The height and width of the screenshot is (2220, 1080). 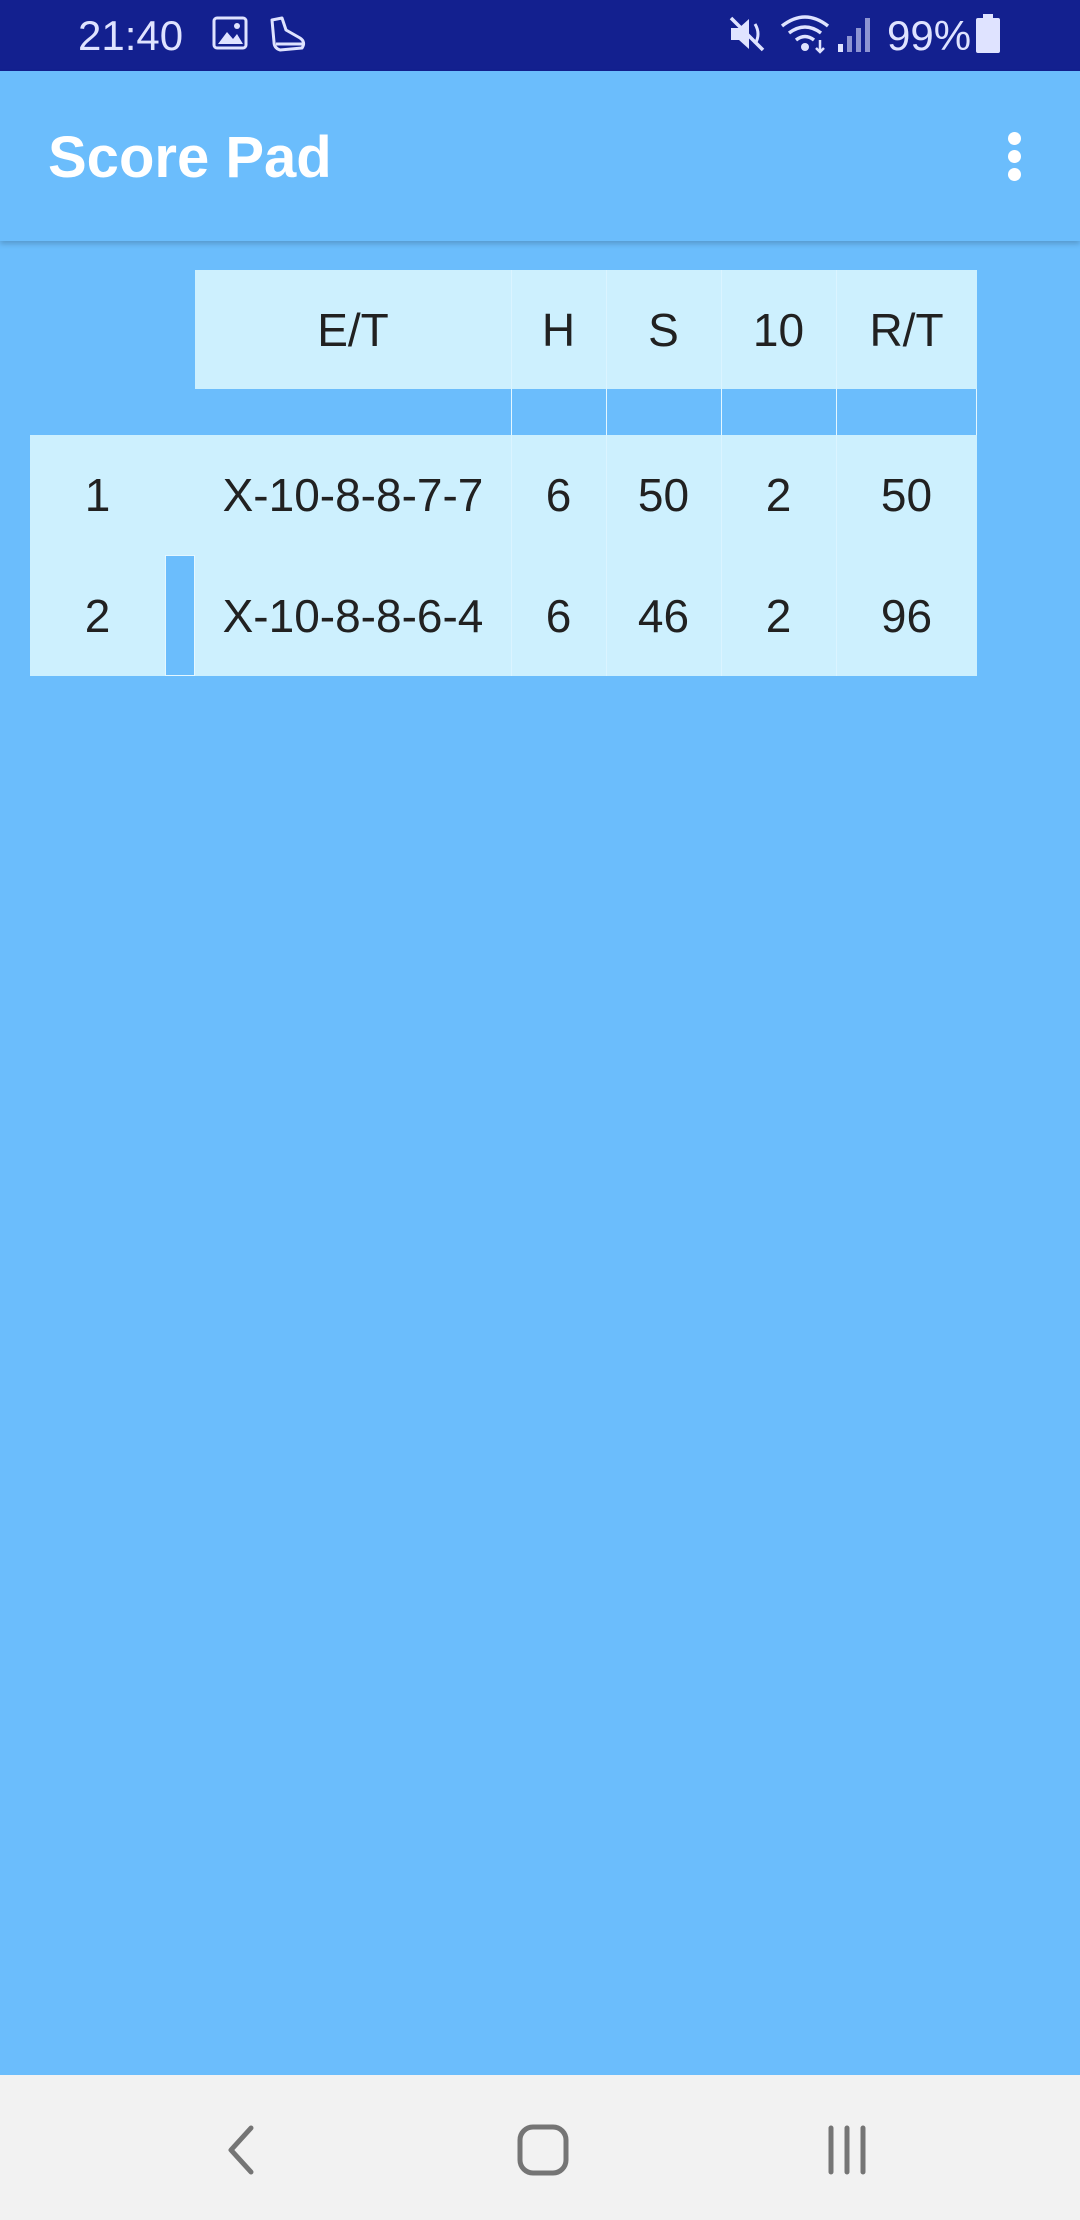 I want to click on shoe-icon, so click(x=287, y=37).